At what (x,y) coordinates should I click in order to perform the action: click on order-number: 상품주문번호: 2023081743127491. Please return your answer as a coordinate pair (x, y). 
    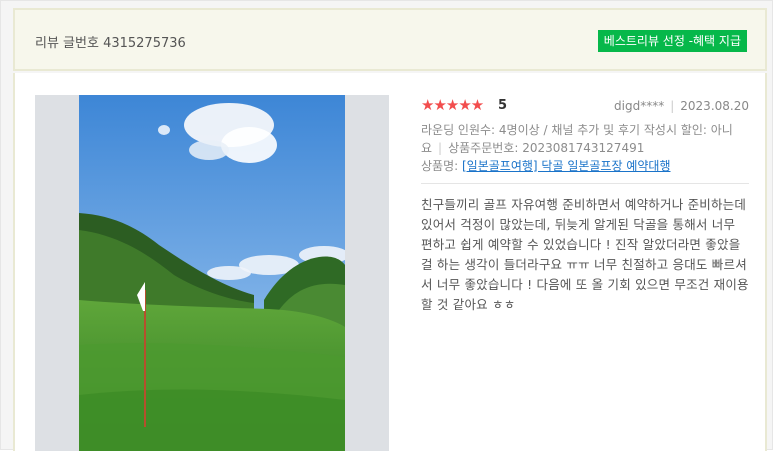
    Looking at the image, I should click on (546, 148).